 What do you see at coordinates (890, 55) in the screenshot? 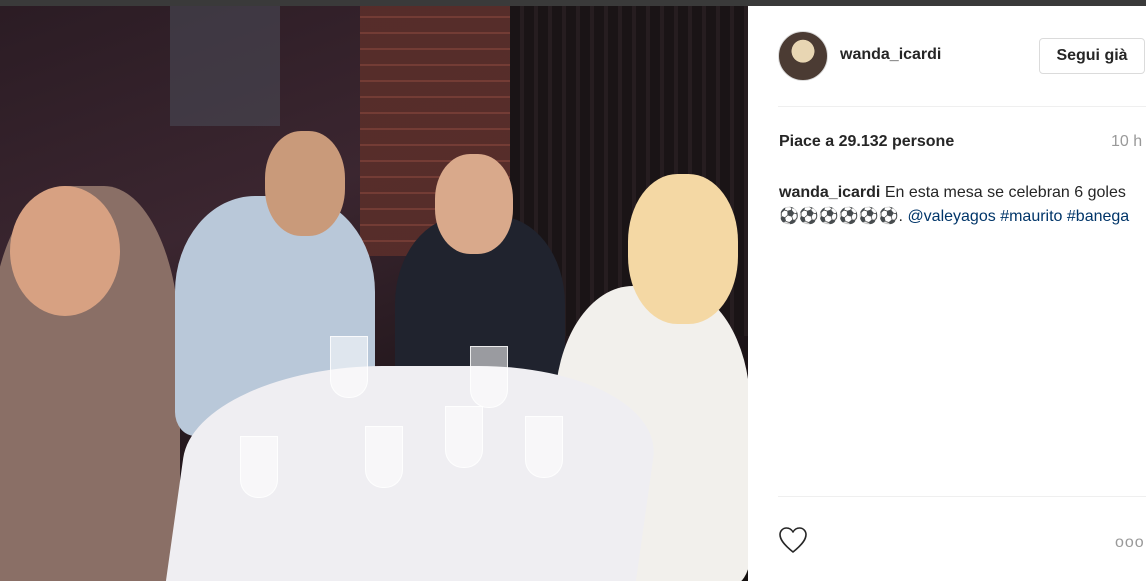
I see `post-username: wanda_icardi` at bounding box center [890, 55].